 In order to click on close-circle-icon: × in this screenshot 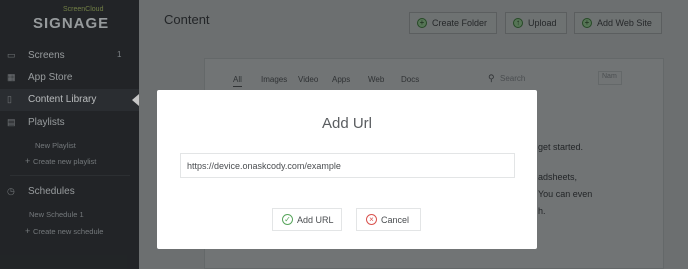, I will do `click(371, 219)`.